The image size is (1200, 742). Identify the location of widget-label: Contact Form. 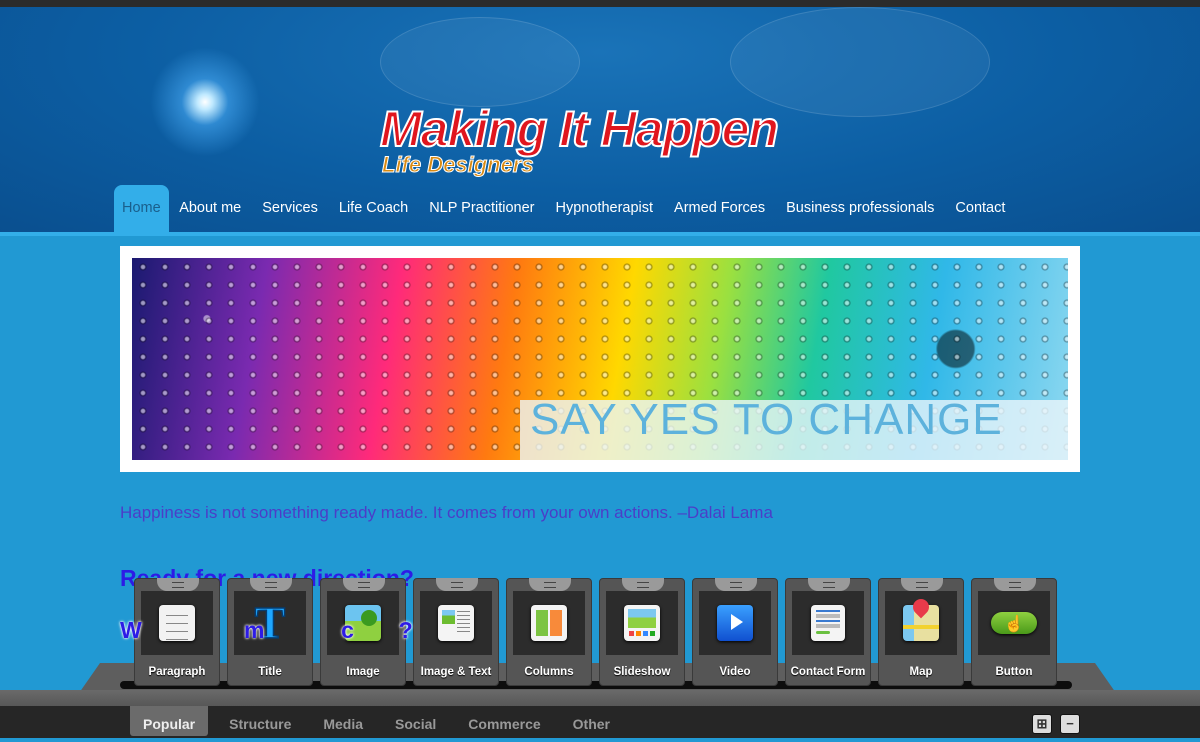
(828, 672).